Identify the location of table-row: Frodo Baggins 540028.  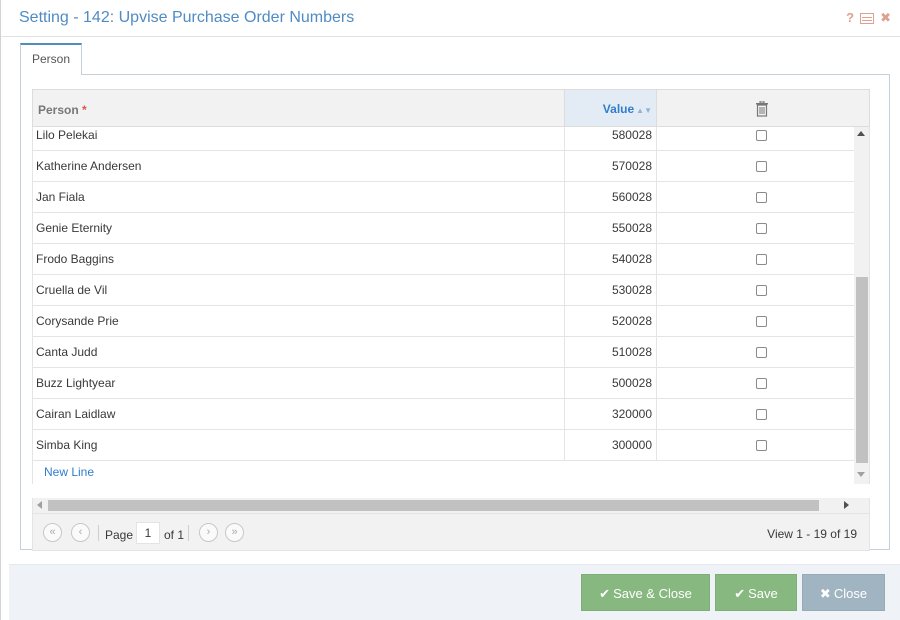
(443, 259).